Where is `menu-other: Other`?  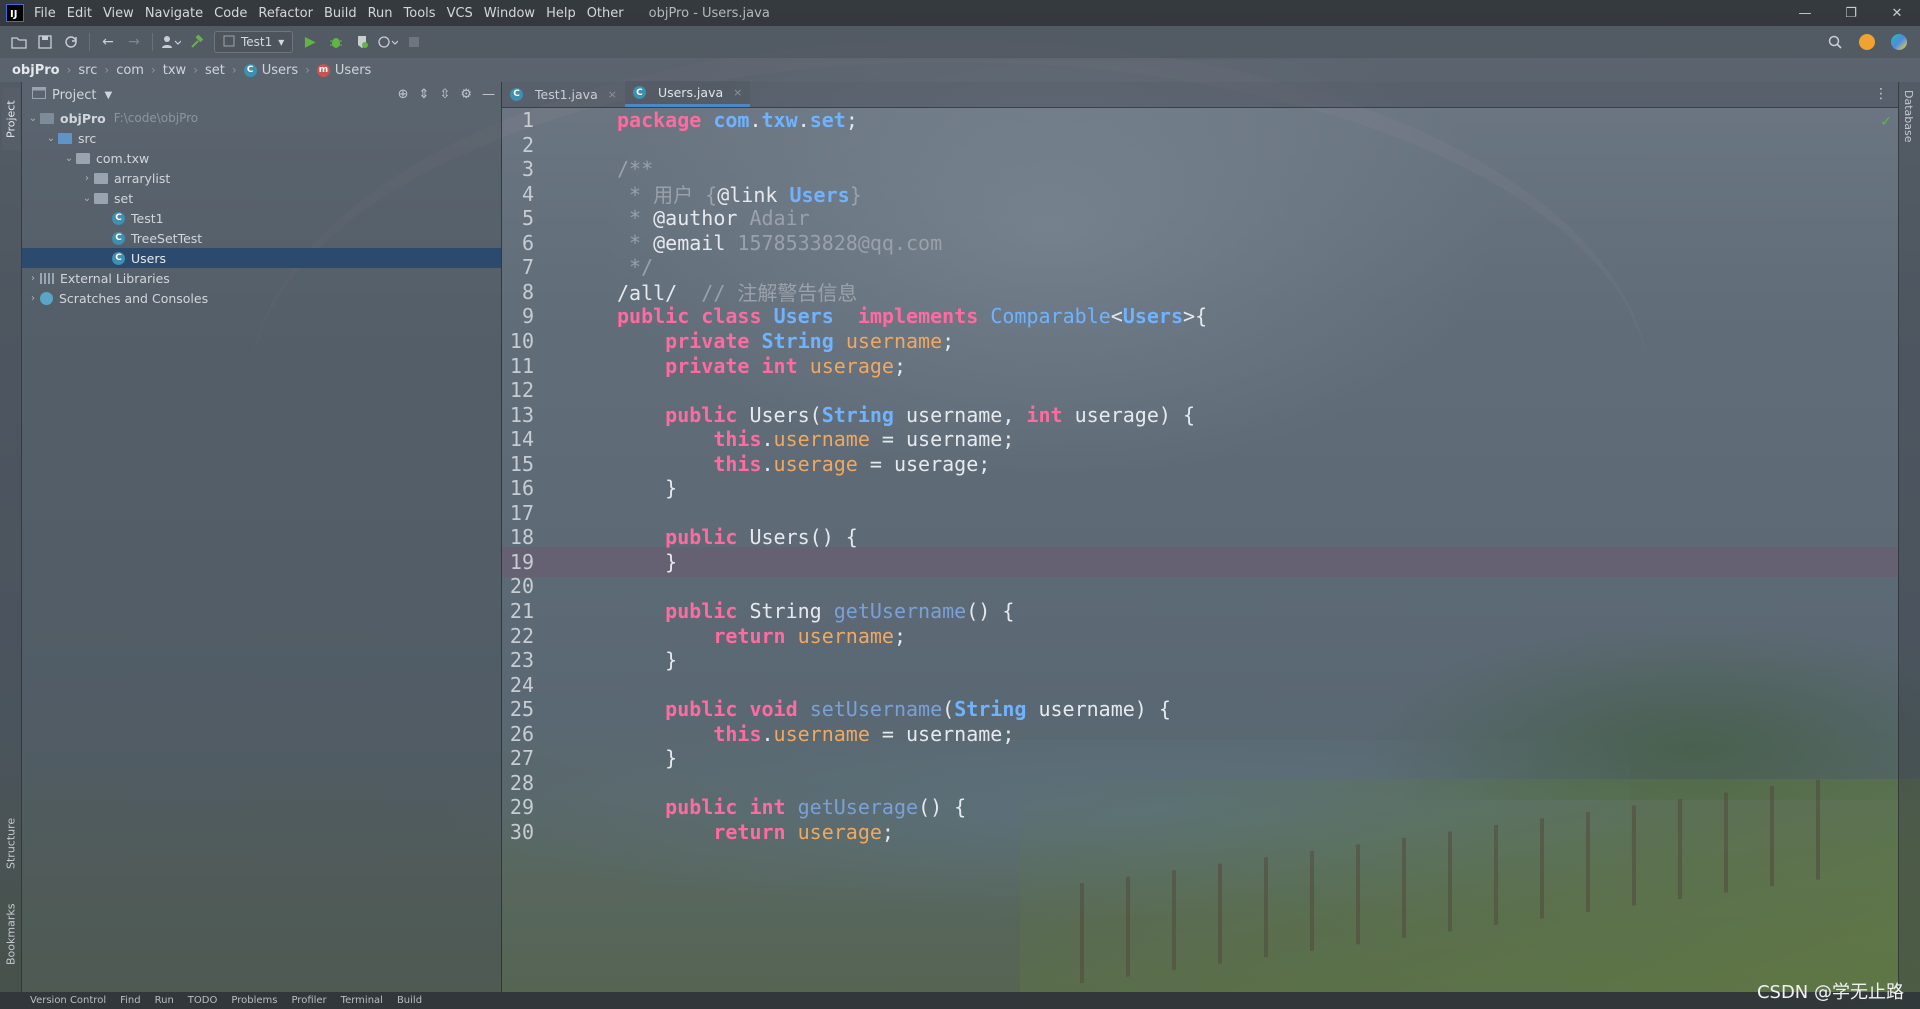 menu-other: Other is located at coordinates (605, 13).